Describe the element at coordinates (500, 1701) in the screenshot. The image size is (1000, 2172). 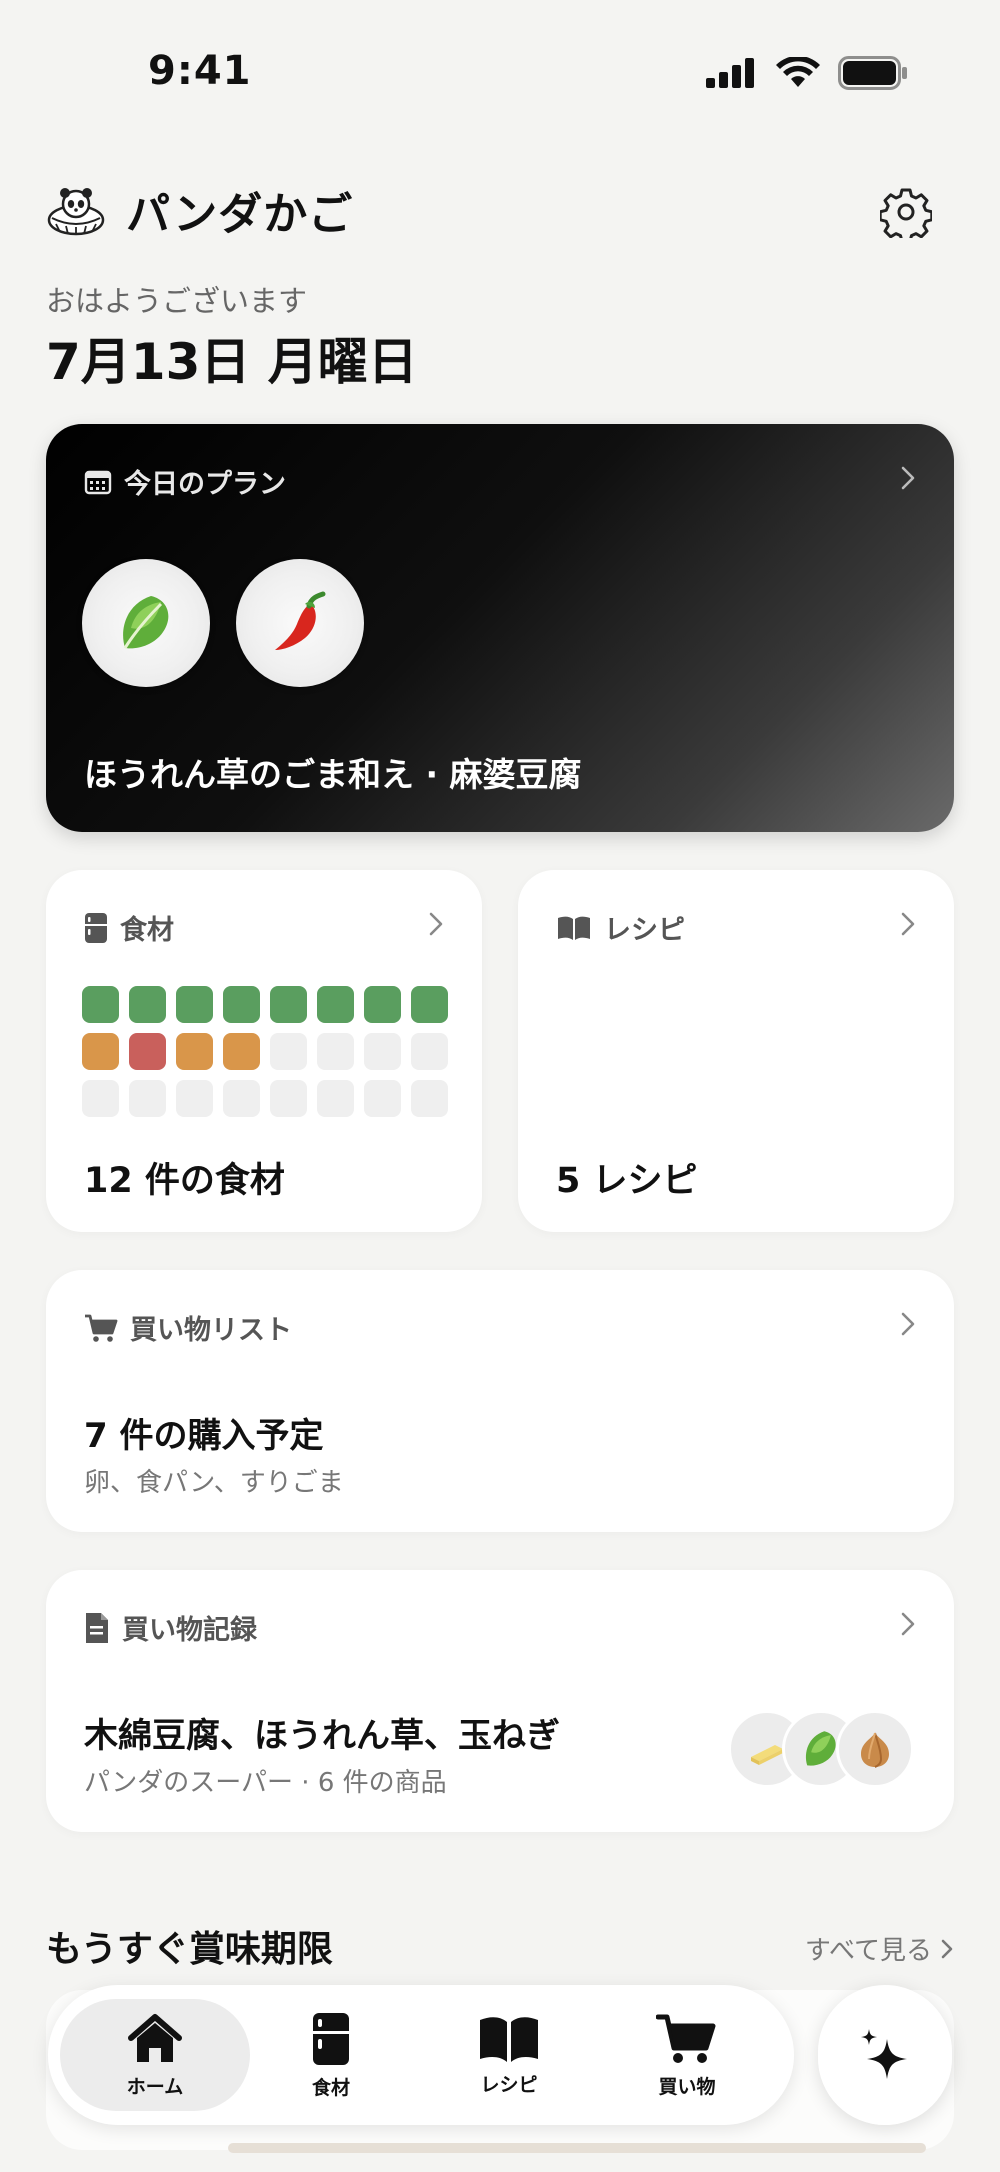
I see `purchase-history-card: 買い物記録 木綿豆腐、ほうれん草、玉ねぎ パンダのスーパー · 6 件の商品` at that location.